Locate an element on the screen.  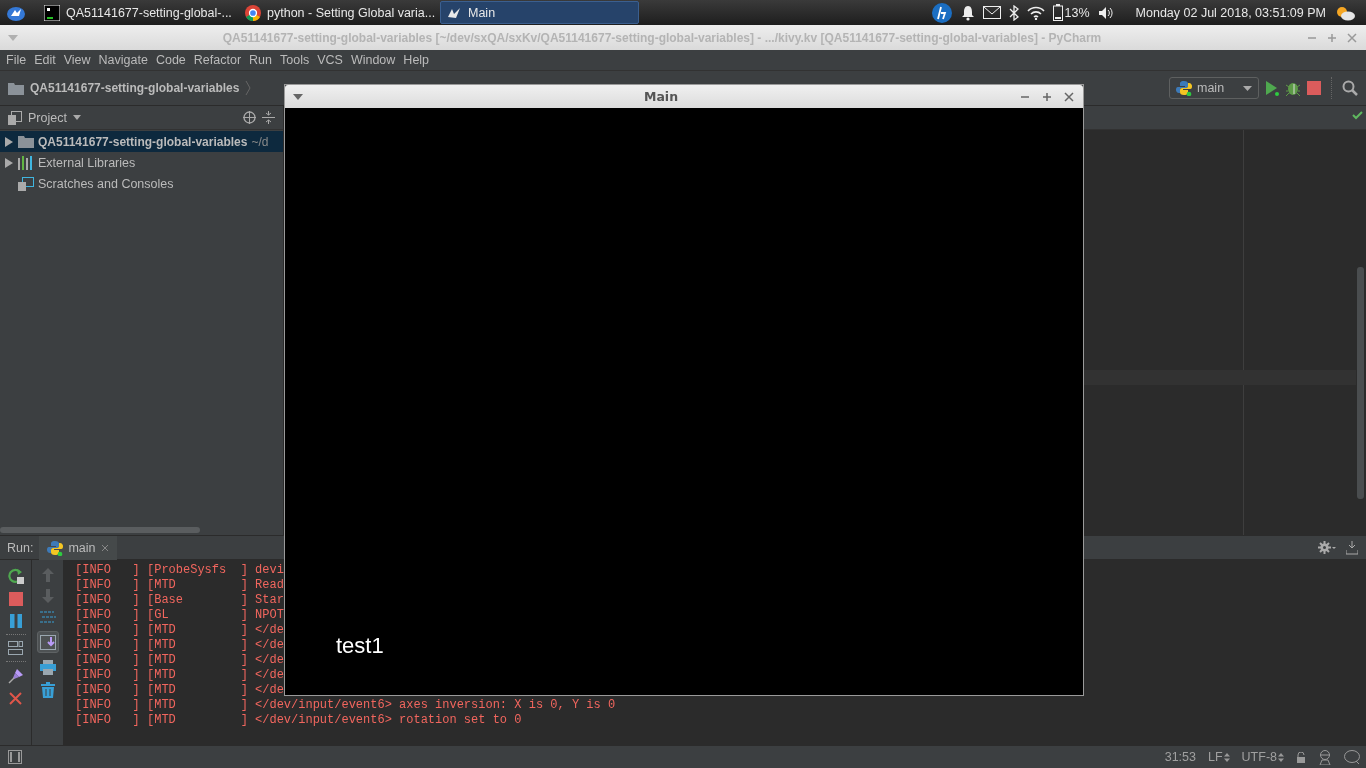
menu-item: Refactor is located at coordinates (217, 60).